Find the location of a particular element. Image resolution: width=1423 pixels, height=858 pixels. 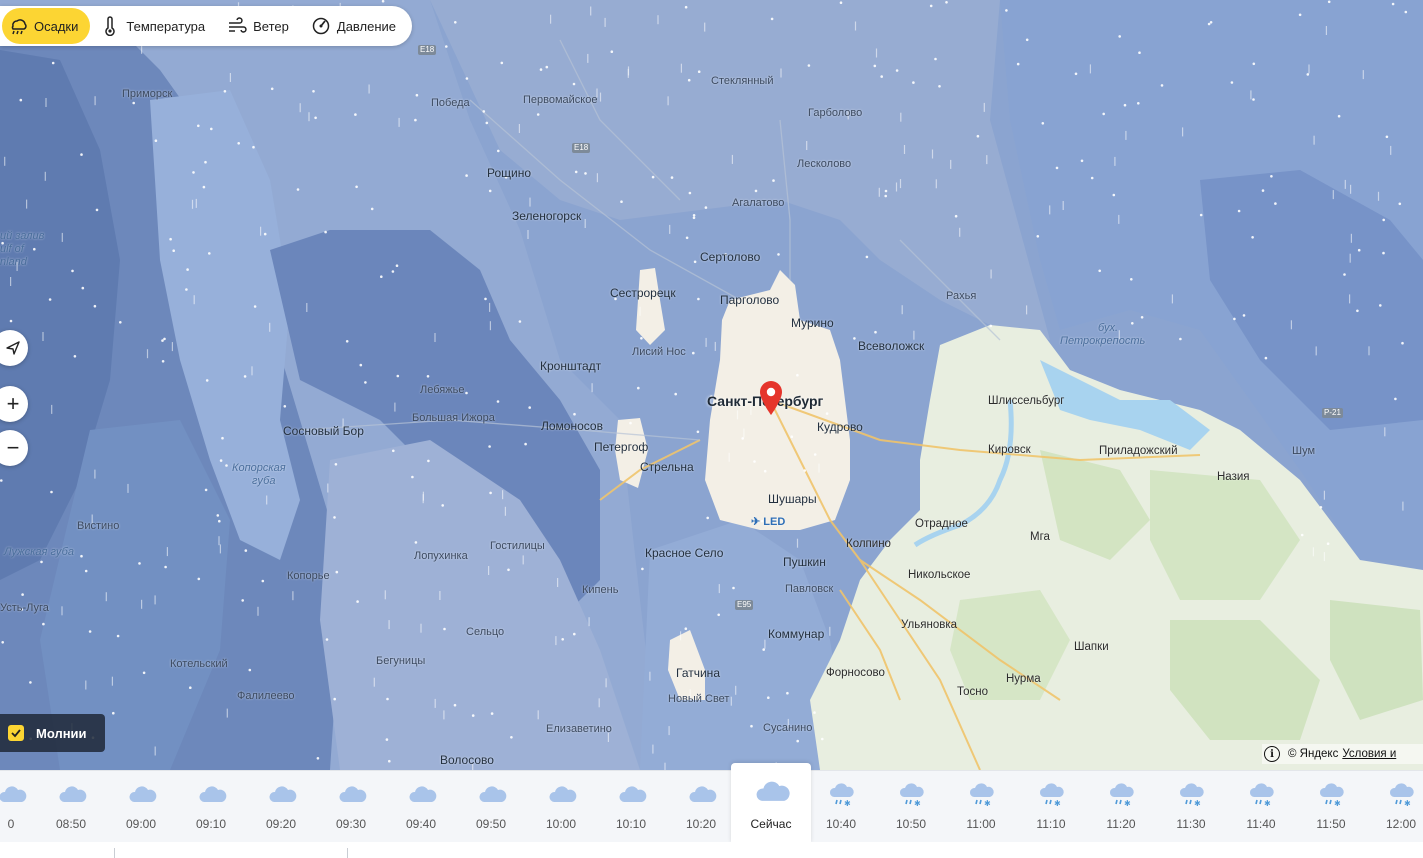

timeline-time: 11:50 is located at coordinates (1331, 824).